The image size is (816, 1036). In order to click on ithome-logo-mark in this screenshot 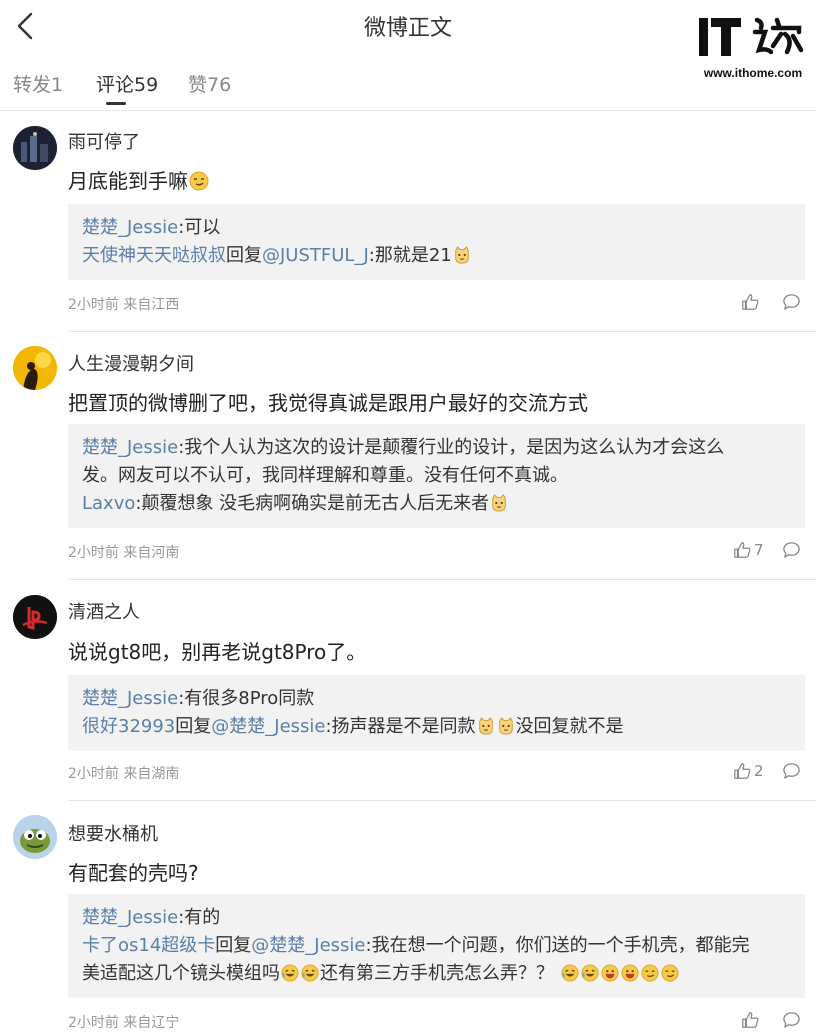, I will do `click(751, 36)`.